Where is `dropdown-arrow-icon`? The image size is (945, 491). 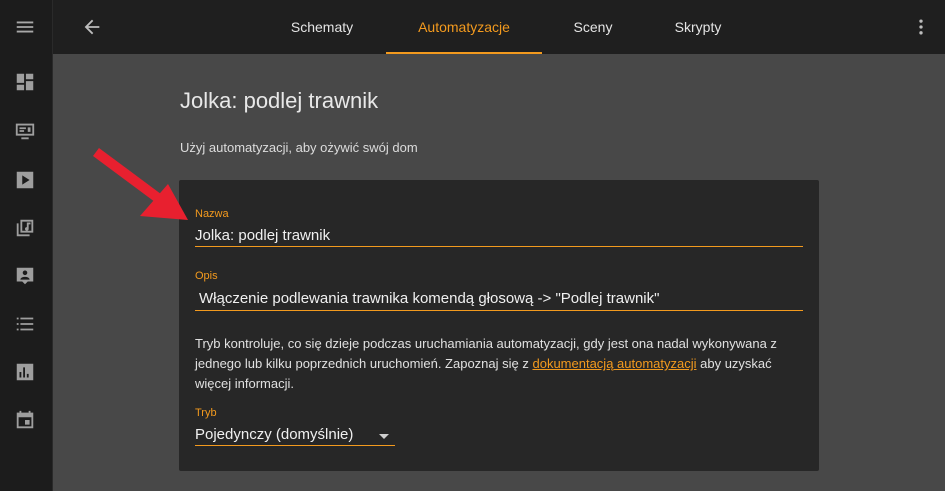 dropdown-arrow-icon is located at coordinates (384, 436).